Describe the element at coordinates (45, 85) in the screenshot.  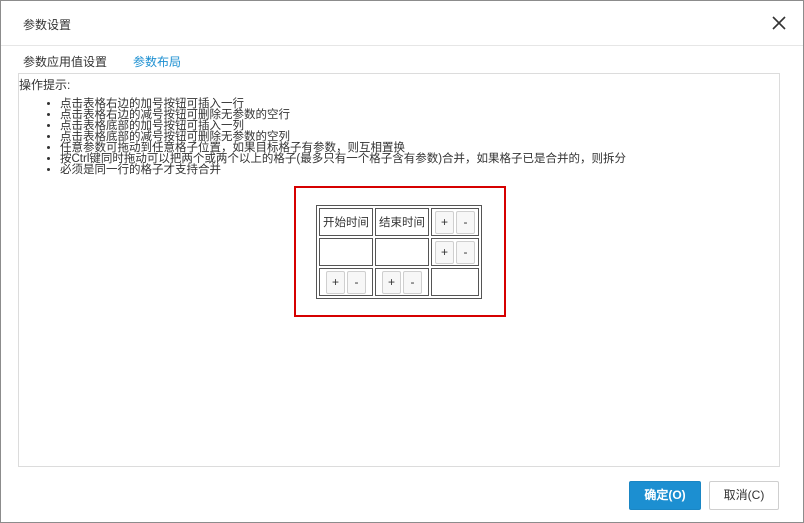
I see `hint-title: 操作提示:` at that location.